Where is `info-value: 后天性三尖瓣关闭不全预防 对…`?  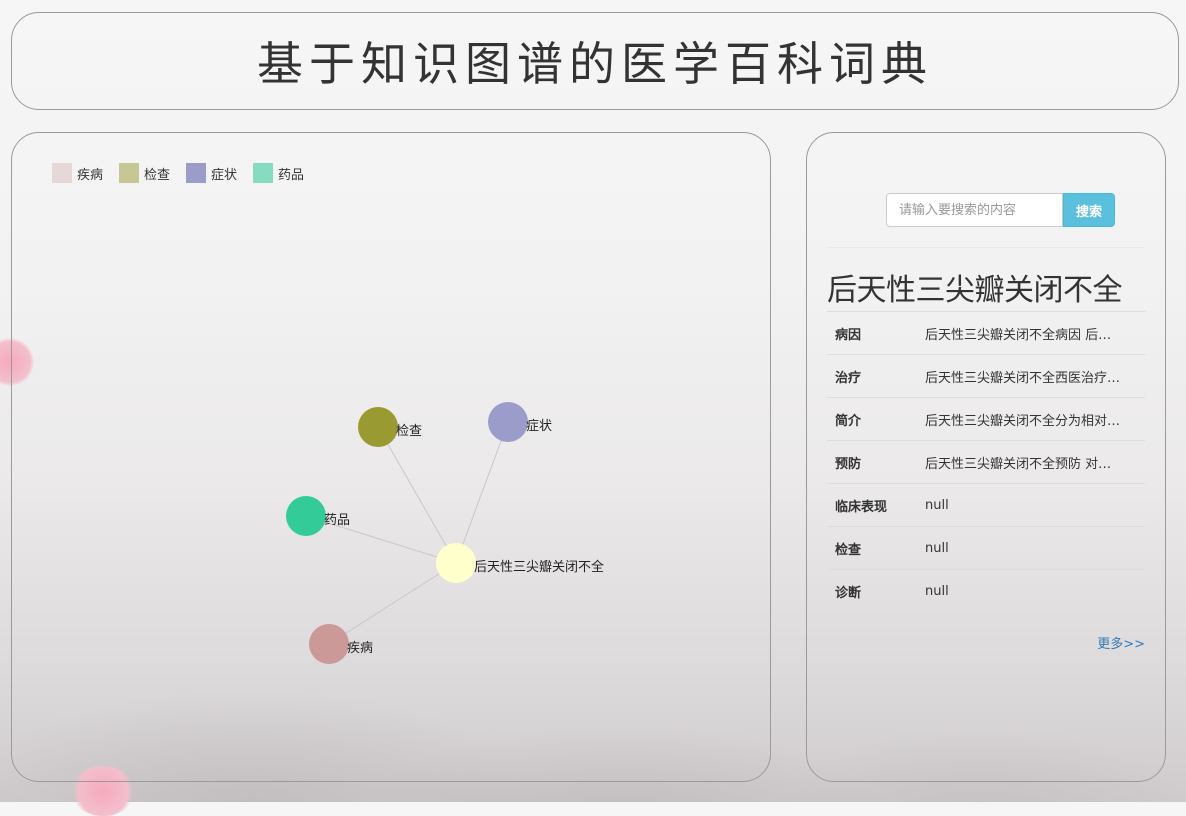
info-value: 后天性三尖瓣关闭不全预防 对… is located at coordinates (1018, 464).